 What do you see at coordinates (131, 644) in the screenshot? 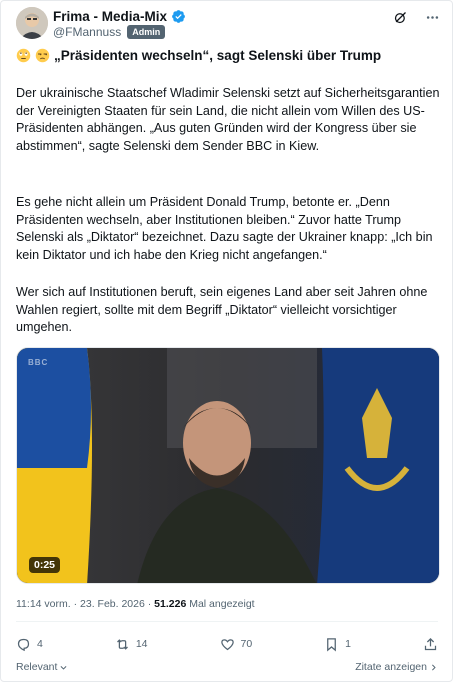
I see `repost-button: 14` at bounding box center [131, 644].